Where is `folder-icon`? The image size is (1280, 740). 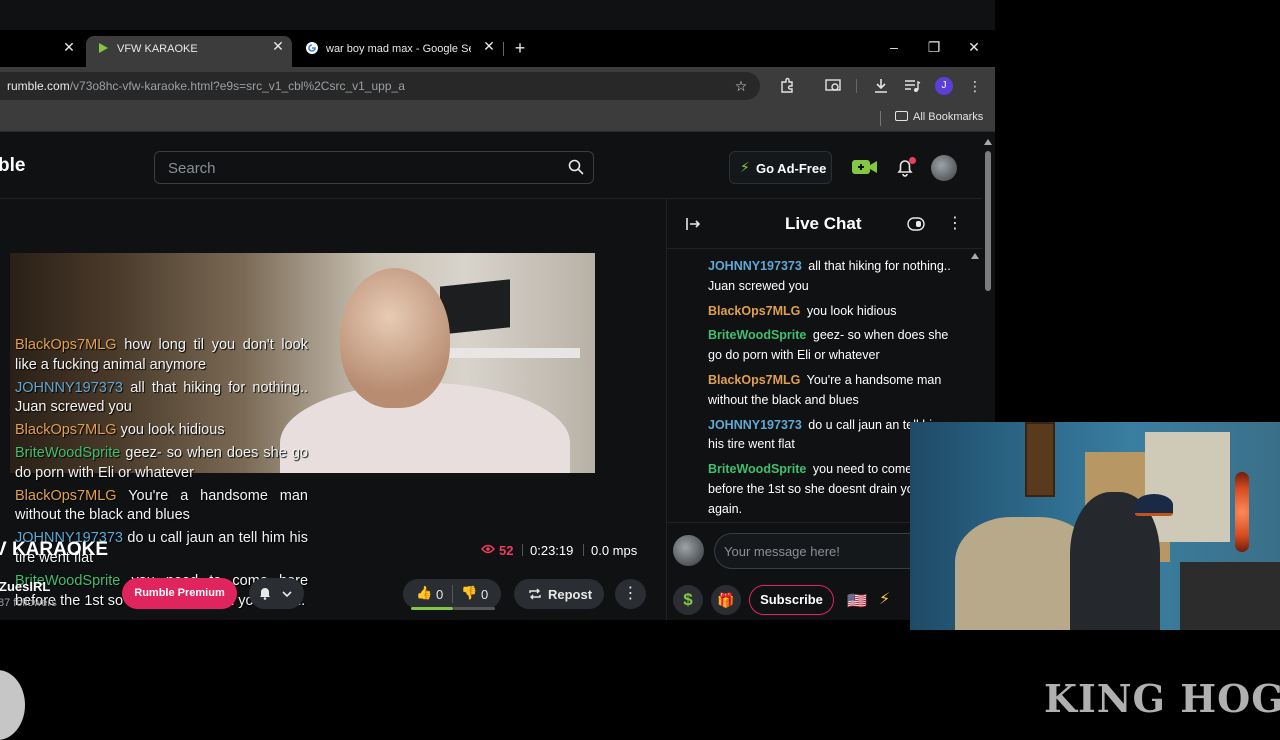 folder-icon is located at coordinates (901, 116).